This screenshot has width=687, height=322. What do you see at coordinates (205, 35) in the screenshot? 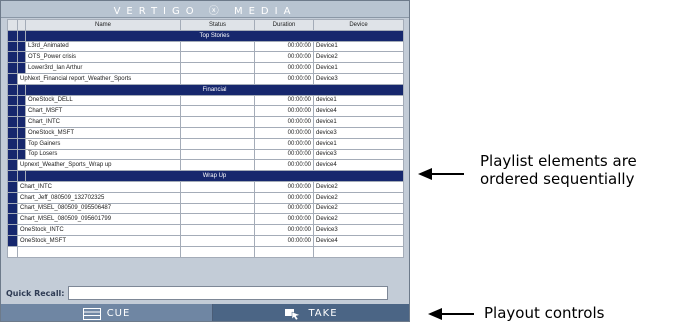
I see `section-header-row: Top Stories` at bounding box center [205, 35].